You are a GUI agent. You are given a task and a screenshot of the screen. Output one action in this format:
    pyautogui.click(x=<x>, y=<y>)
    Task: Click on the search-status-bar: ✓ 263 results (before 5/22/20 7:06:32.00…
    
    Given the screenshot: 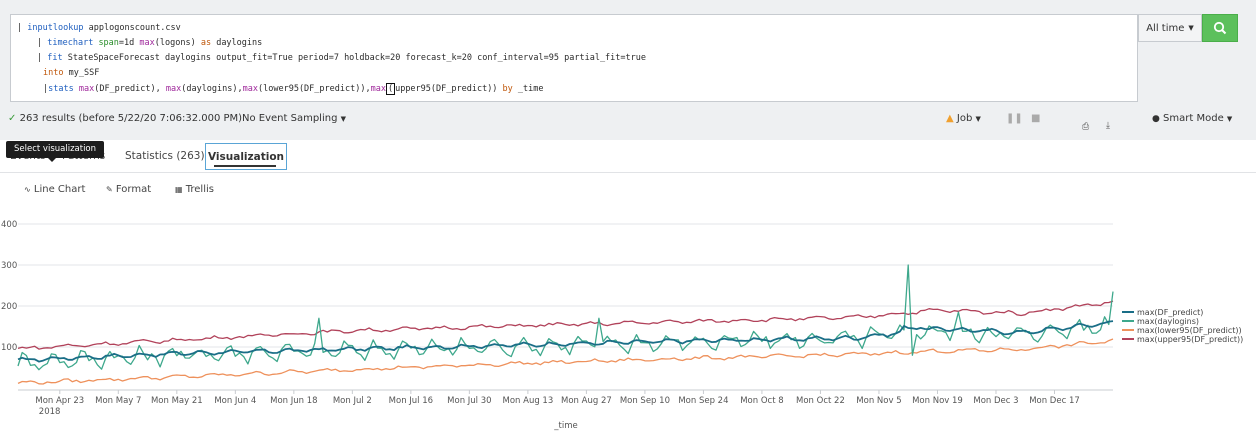 What is the action you would take?
    pyautogui.click(x=628, y=120)
    